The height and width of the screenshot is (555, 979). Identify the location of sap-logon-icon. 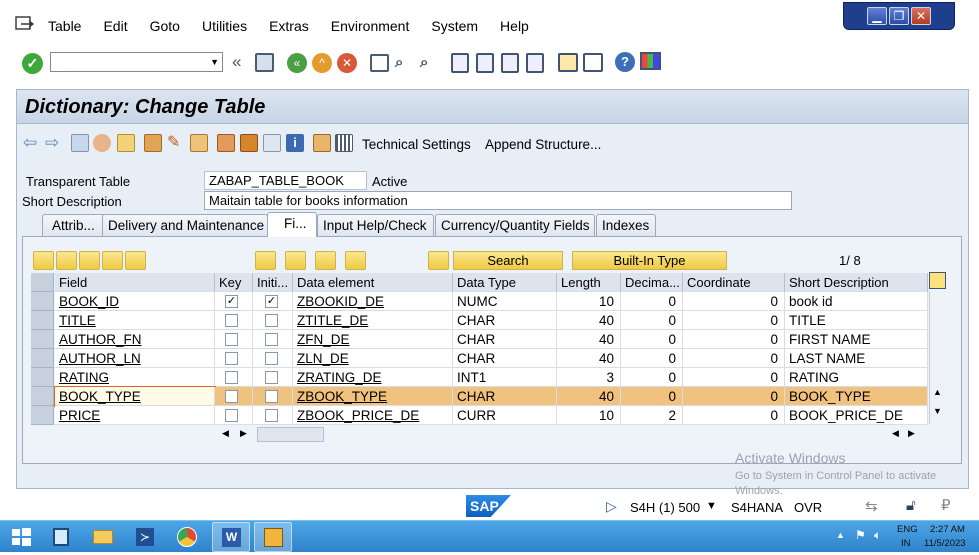
(273, 537).